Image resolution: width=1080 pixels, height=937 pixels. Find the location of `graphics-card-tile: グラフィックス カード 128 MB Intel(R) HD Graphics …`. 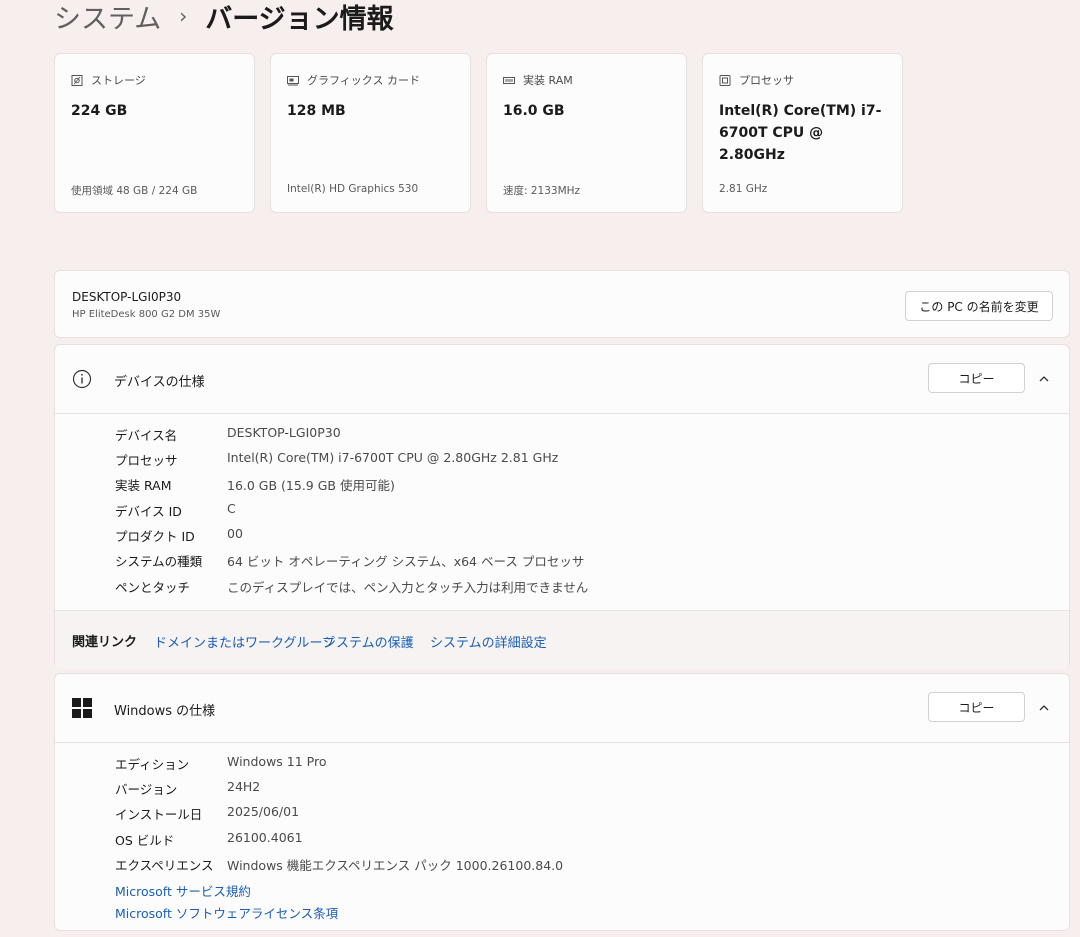

graphics-card-tile: グラフィックス カード 128 MB Intel(R) HD Graphics … is located at coordinates (370, 133).